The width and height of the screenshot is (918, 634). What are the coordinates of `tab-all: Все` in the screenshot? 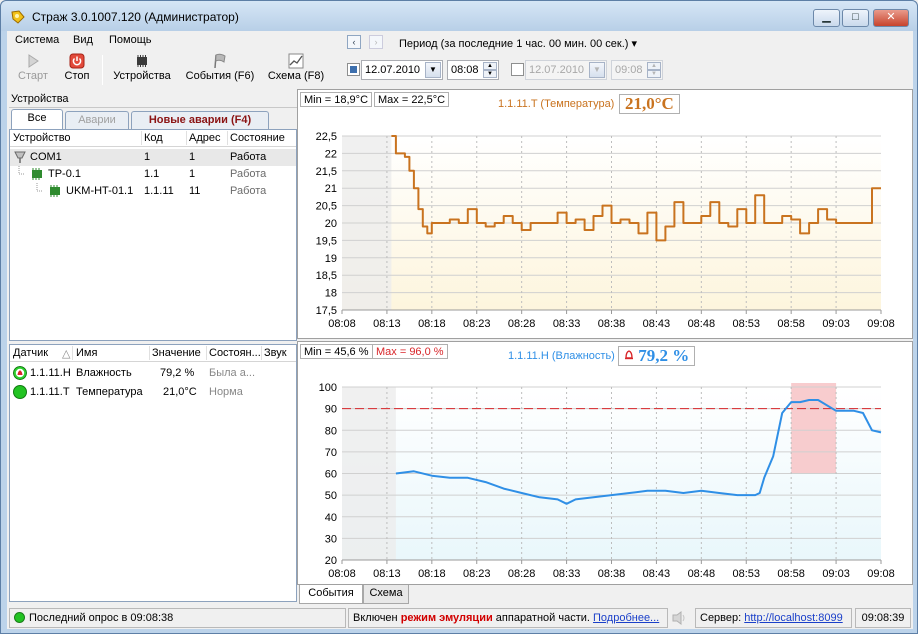 It's located at (37, 119).